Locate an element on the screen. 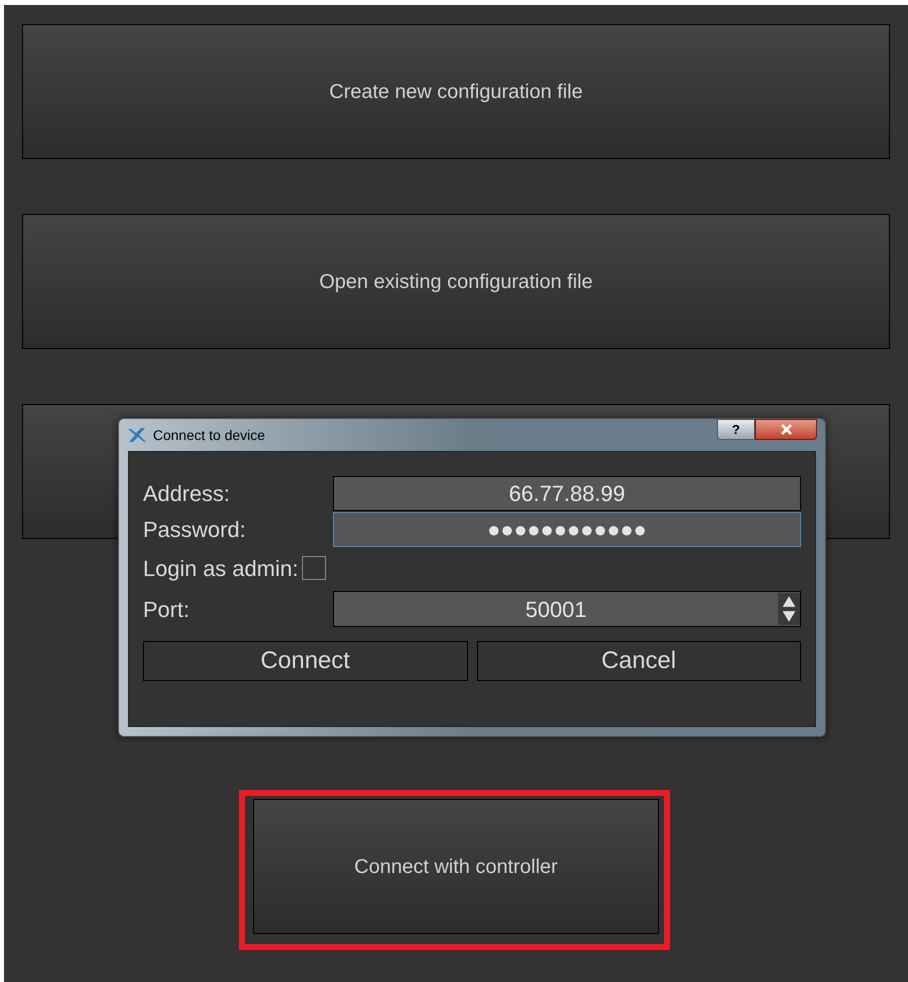 The width and height of the screenshot is (908, 982). close-icon is located at coordinates (786, 429).